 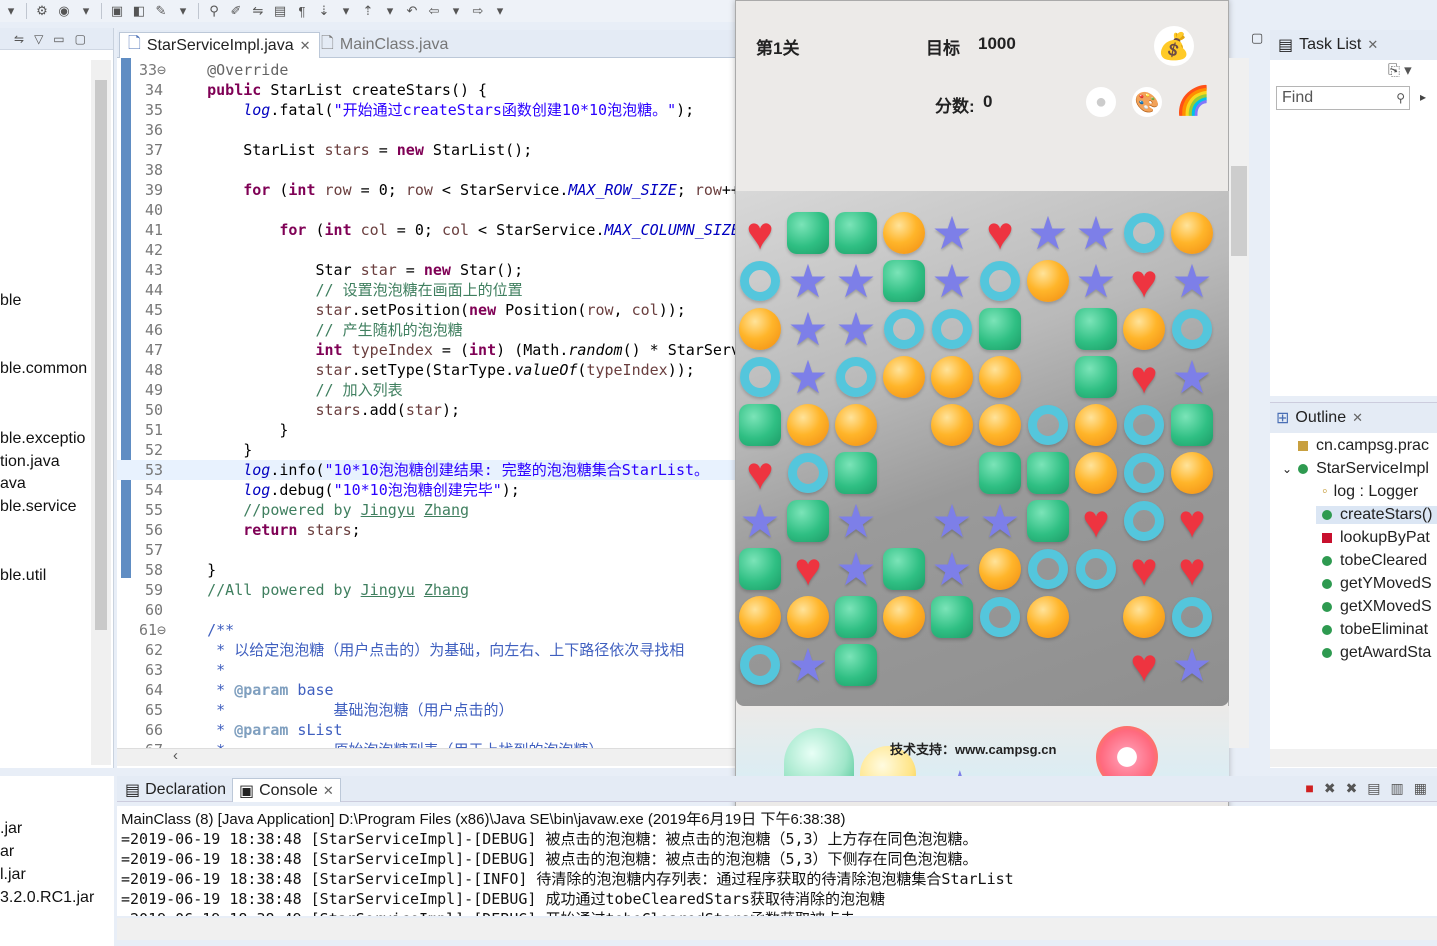 What do you see at coordinates (214, 11) in the screenshot?
I see `pin-icon: ⚲` at bounding box center [214, 11].